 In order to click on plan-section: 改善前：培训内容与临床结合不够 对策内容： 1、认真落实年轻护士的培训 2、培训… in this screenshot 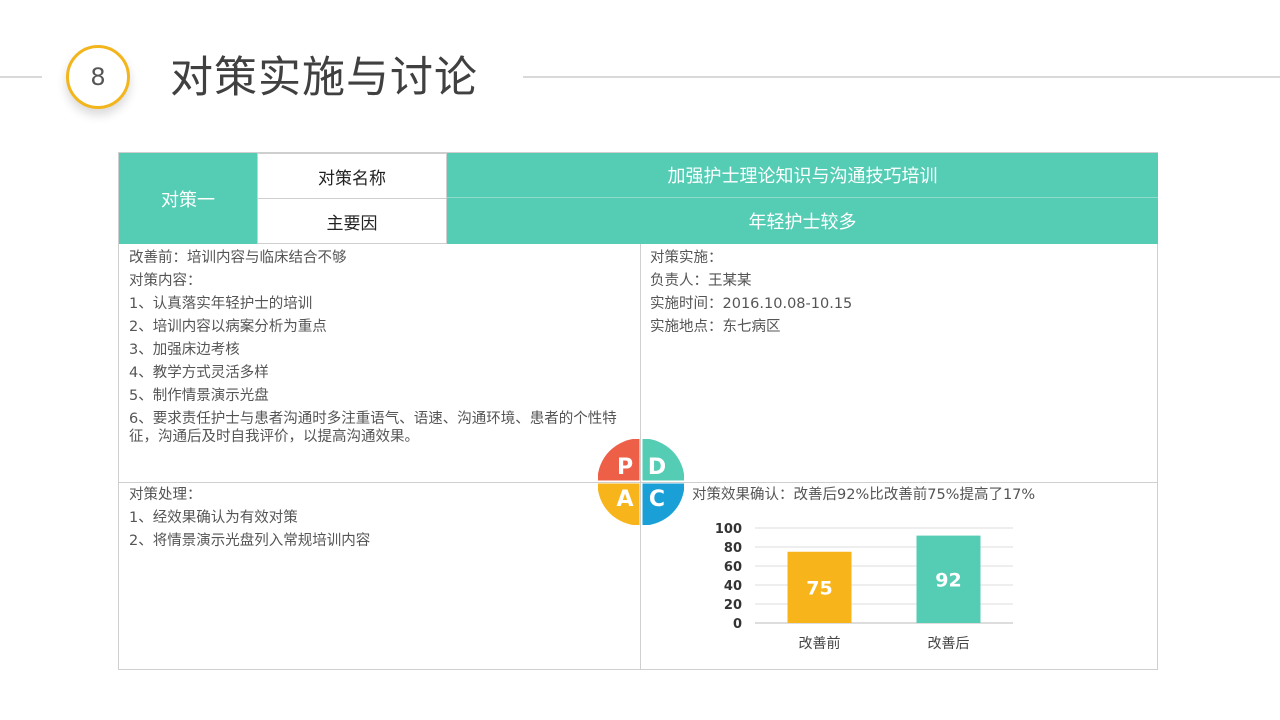, I will do `click(379, 346)`.